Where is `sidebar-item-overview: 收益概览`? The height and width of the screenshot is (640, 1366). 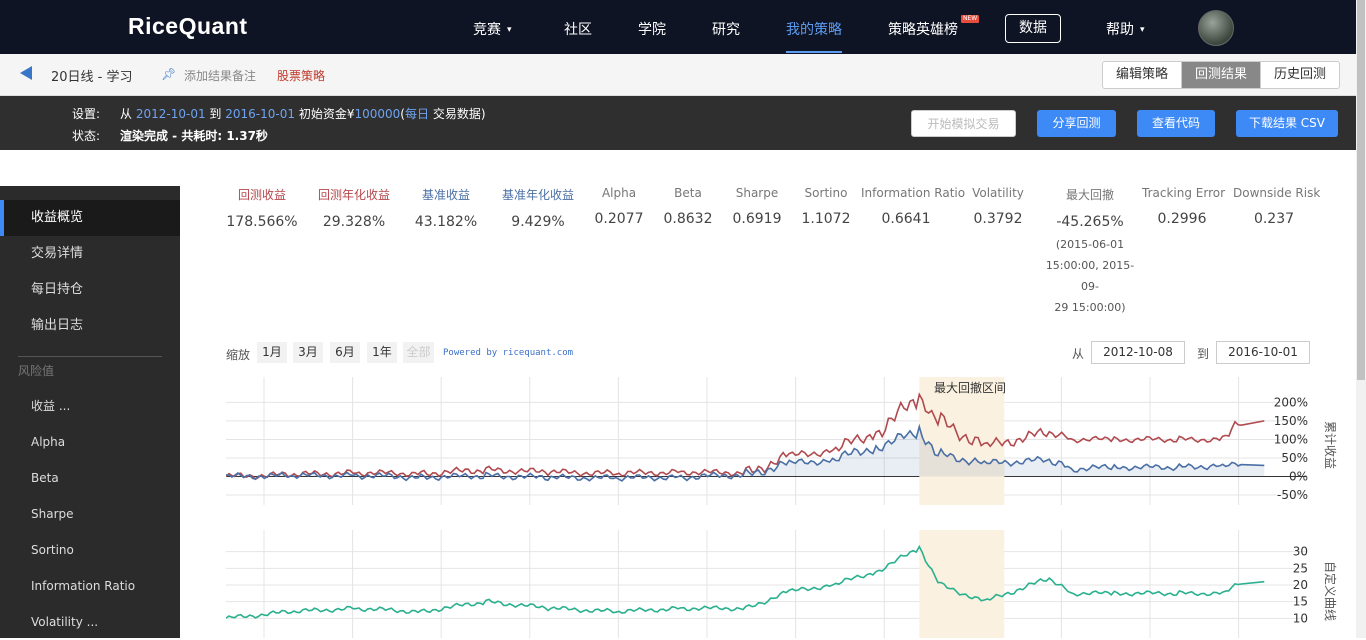
sidebar-item-overview: 收益概览 is located at coordinates (90, 218).